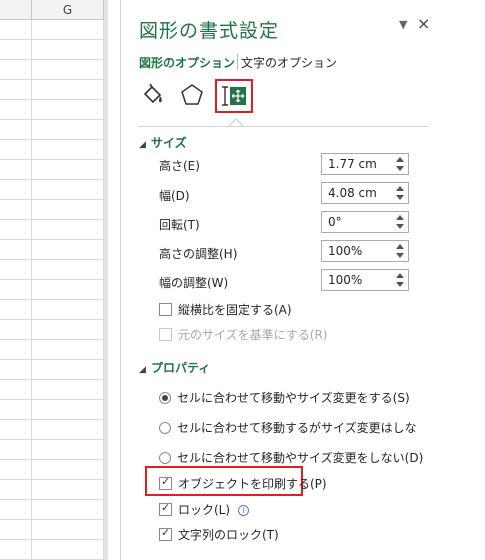 The width and height of the screenshot is (485, 560). I want to click on width-value: 4.08 cm, so click(352, 193).